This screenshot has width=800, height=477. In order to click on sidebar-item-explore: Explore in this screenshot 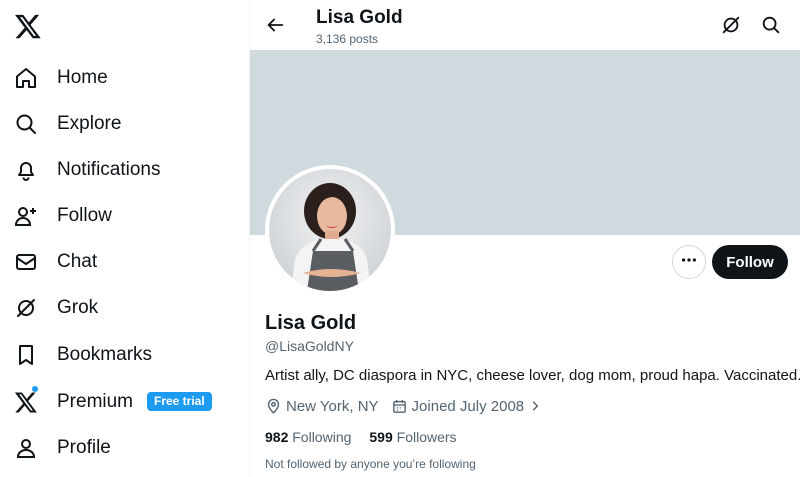, I will do `click(125, 124)`.